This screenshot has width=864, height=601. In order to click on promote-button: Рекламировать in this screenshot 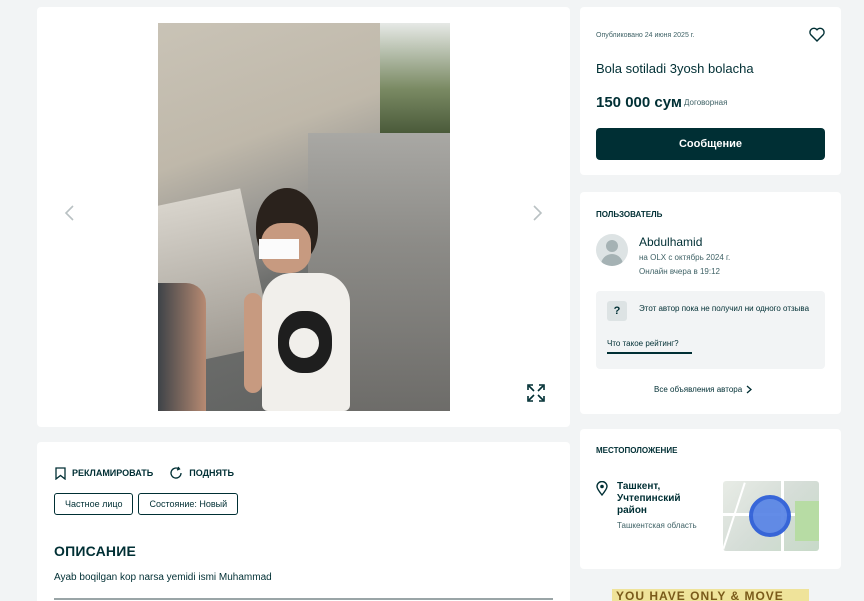, I will do `click(104, 473)`.